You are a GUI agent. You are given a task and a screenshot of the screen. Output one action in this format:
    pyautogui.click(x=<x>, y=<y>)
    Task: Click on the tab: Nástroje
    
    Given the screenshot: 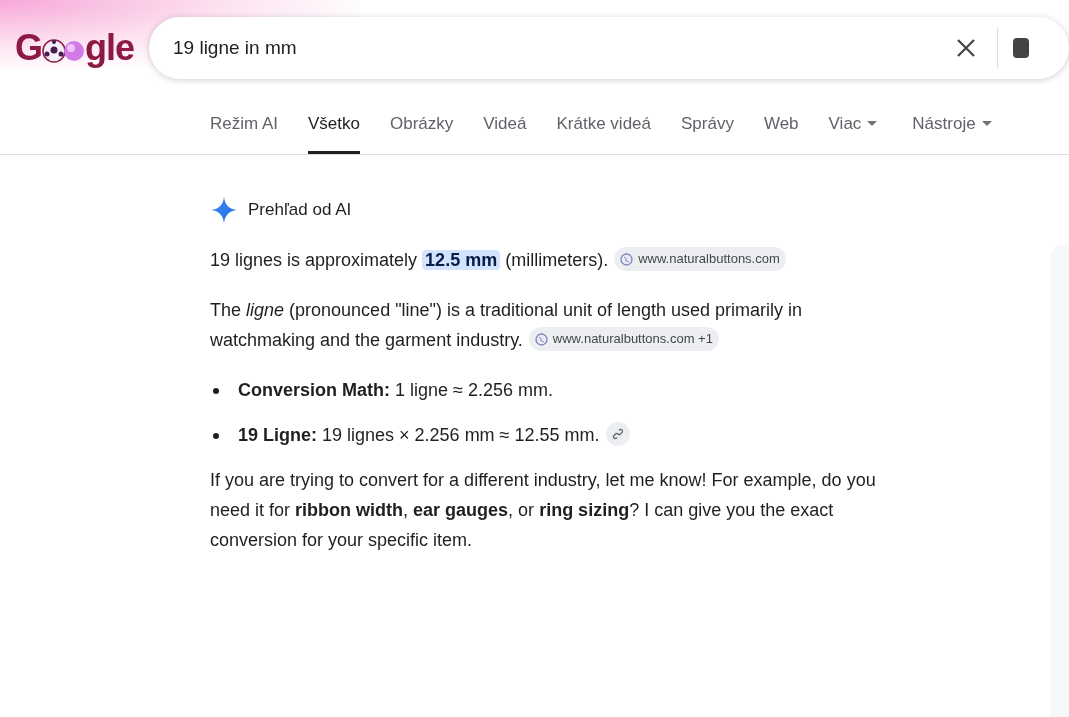 What is the action you would take?
    pyautogui.click(x=952, y=130)
    